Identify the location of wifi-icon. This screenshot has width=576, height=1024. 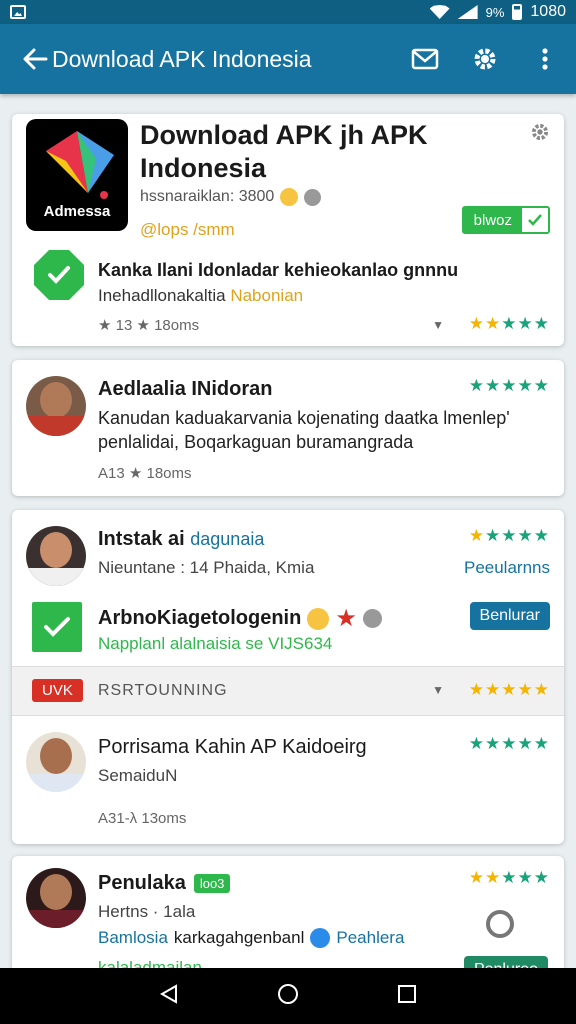
(439, 12).